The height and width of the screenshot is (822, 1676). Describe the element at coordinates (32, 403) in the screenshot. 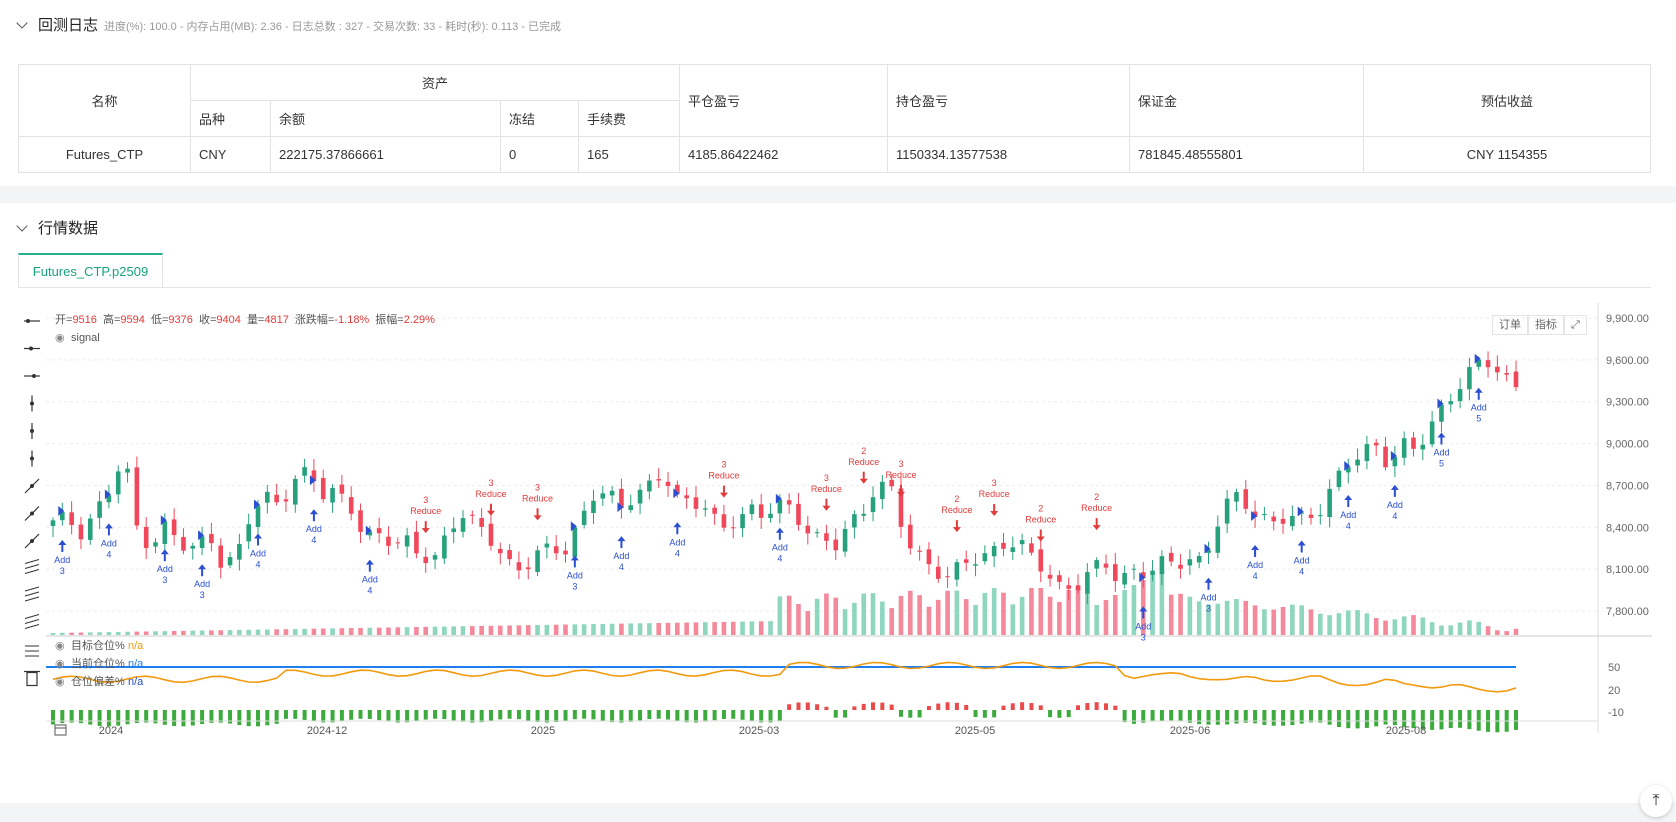

I see `vertical-line-icon` at that location.